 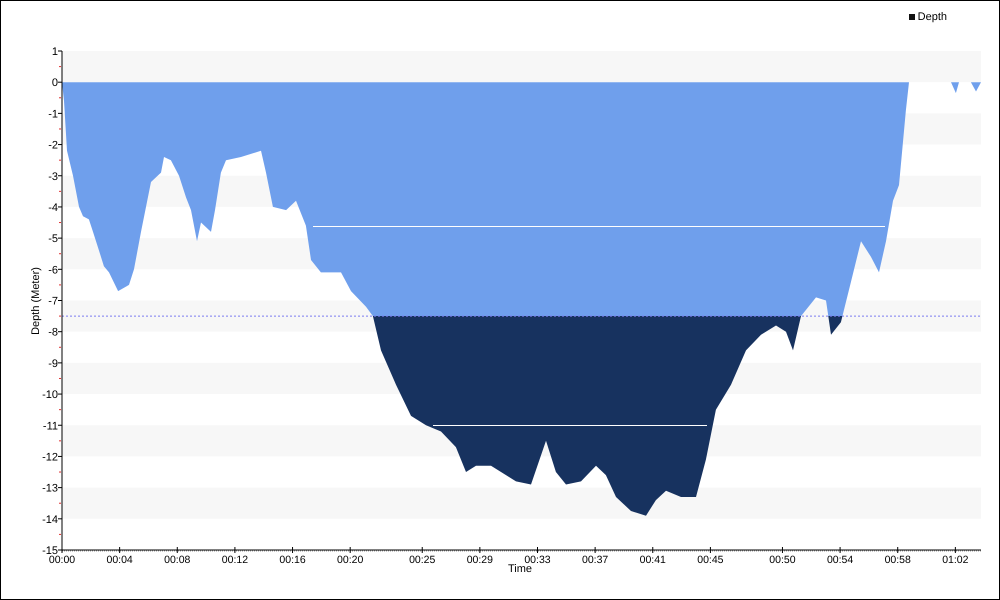 What do you see at coordinates (520, 569) in the screenshot?
I see `x-axis-title: Time` at bounding box center [520, 569].